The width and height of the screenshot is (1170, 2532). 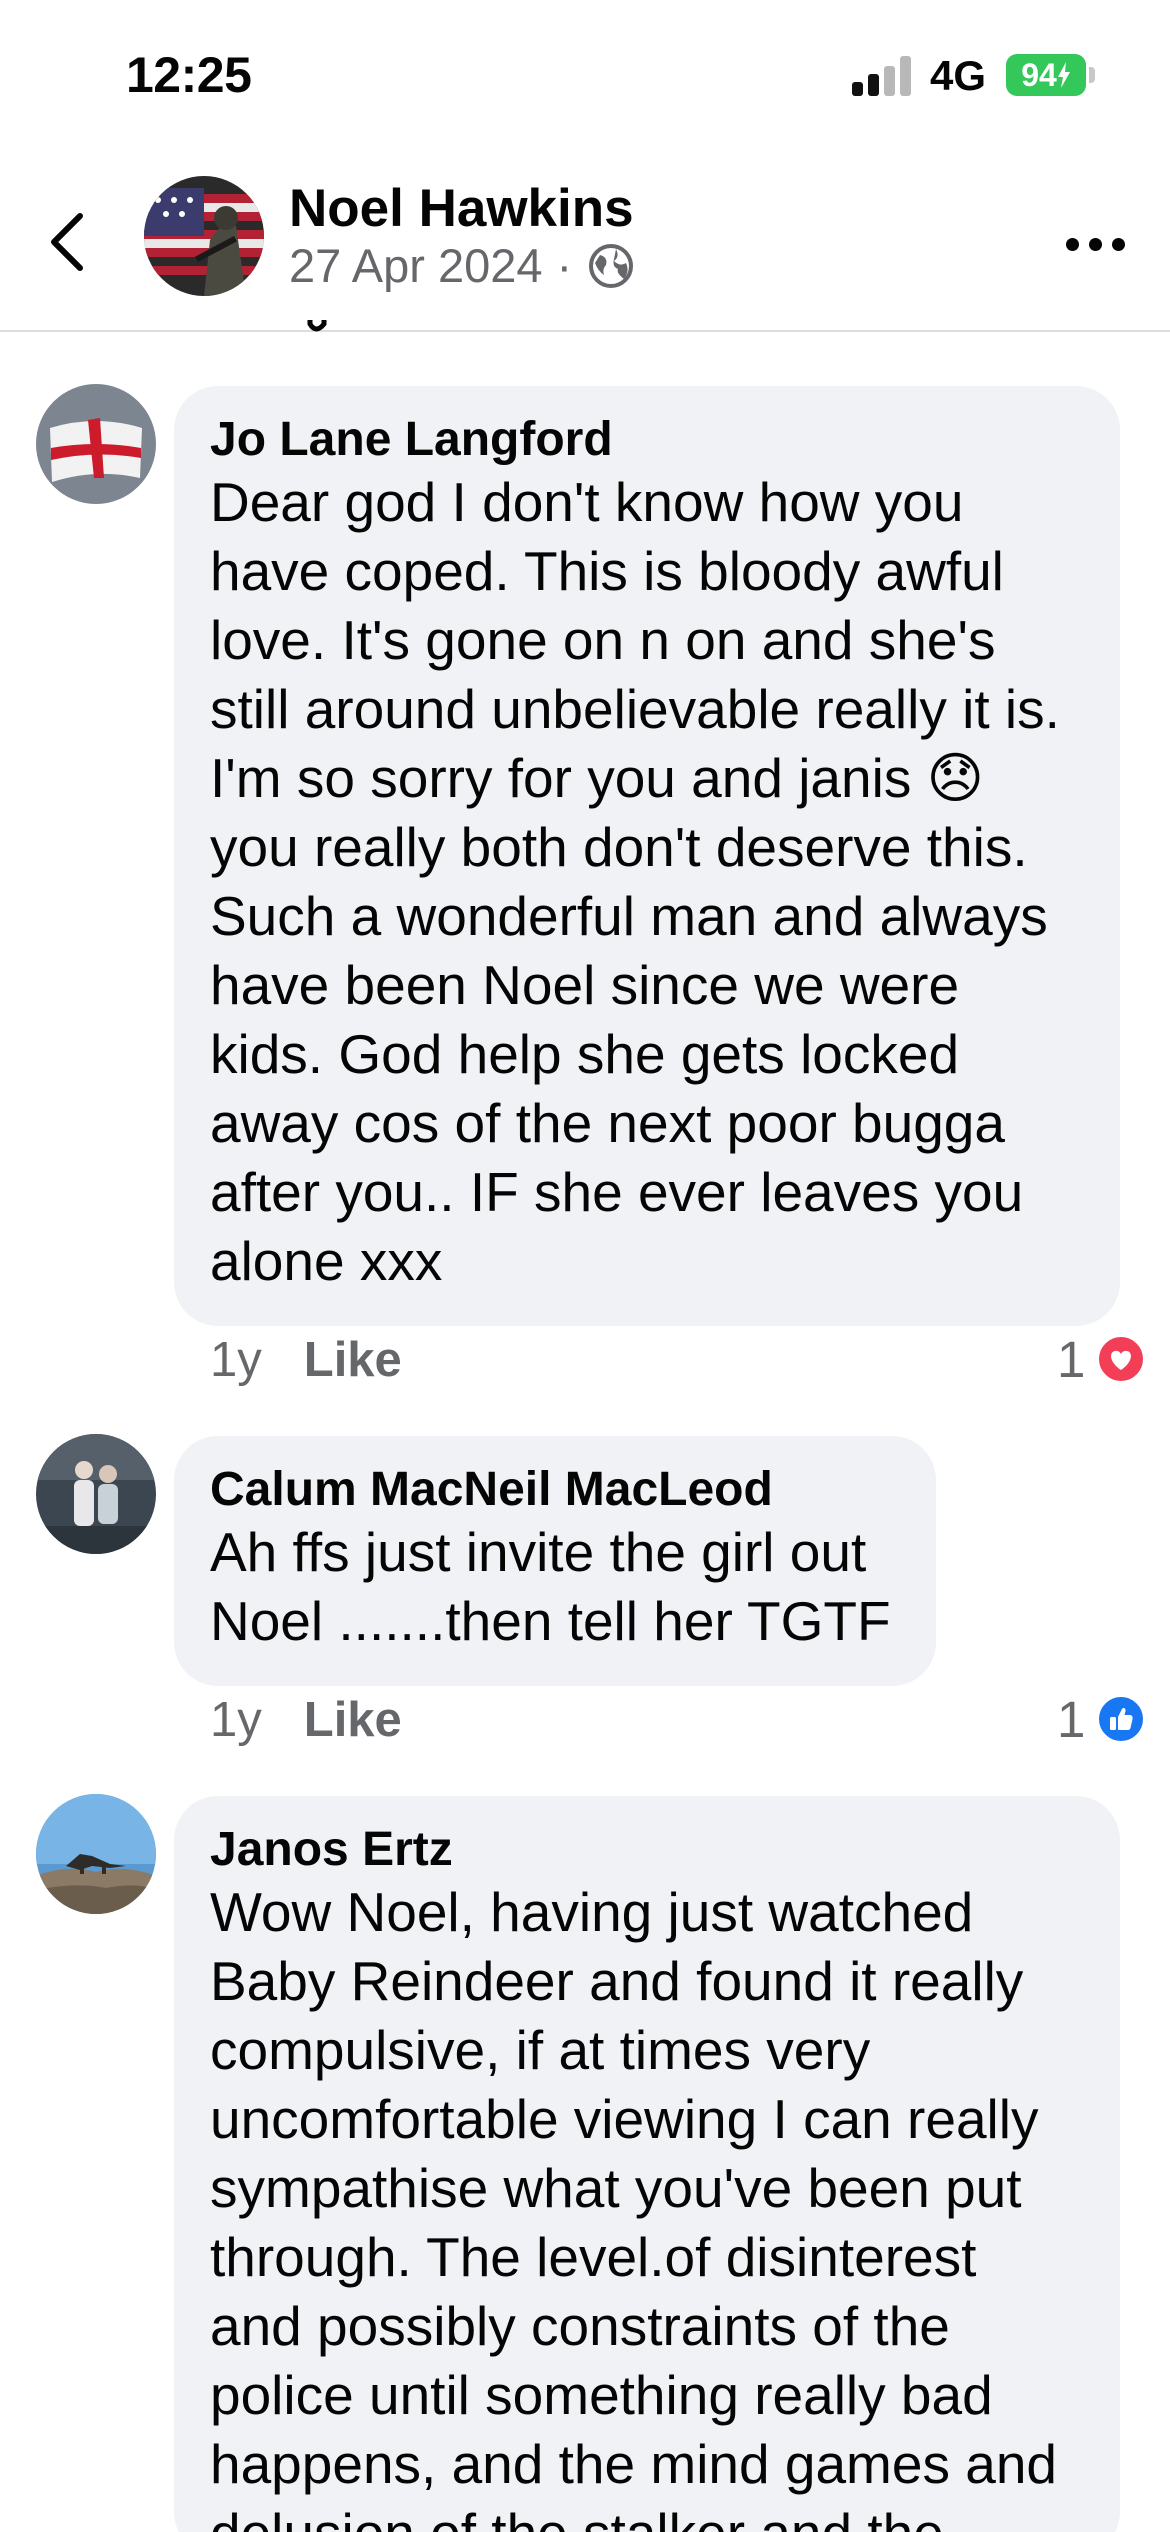 I want to click on comment-line: happens, and the mind games and, so click(x=633, y=2464).